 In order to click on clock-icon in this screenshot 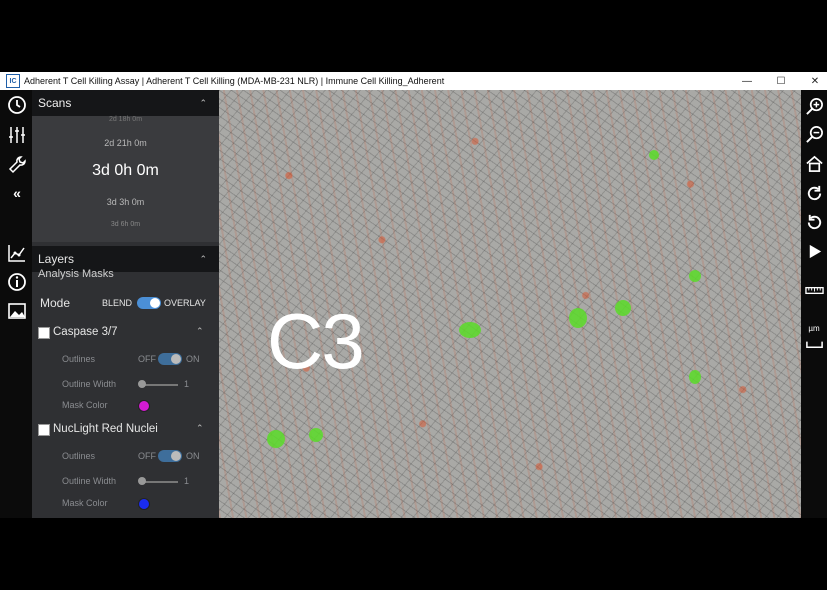, I will do `click(17, 105)`.